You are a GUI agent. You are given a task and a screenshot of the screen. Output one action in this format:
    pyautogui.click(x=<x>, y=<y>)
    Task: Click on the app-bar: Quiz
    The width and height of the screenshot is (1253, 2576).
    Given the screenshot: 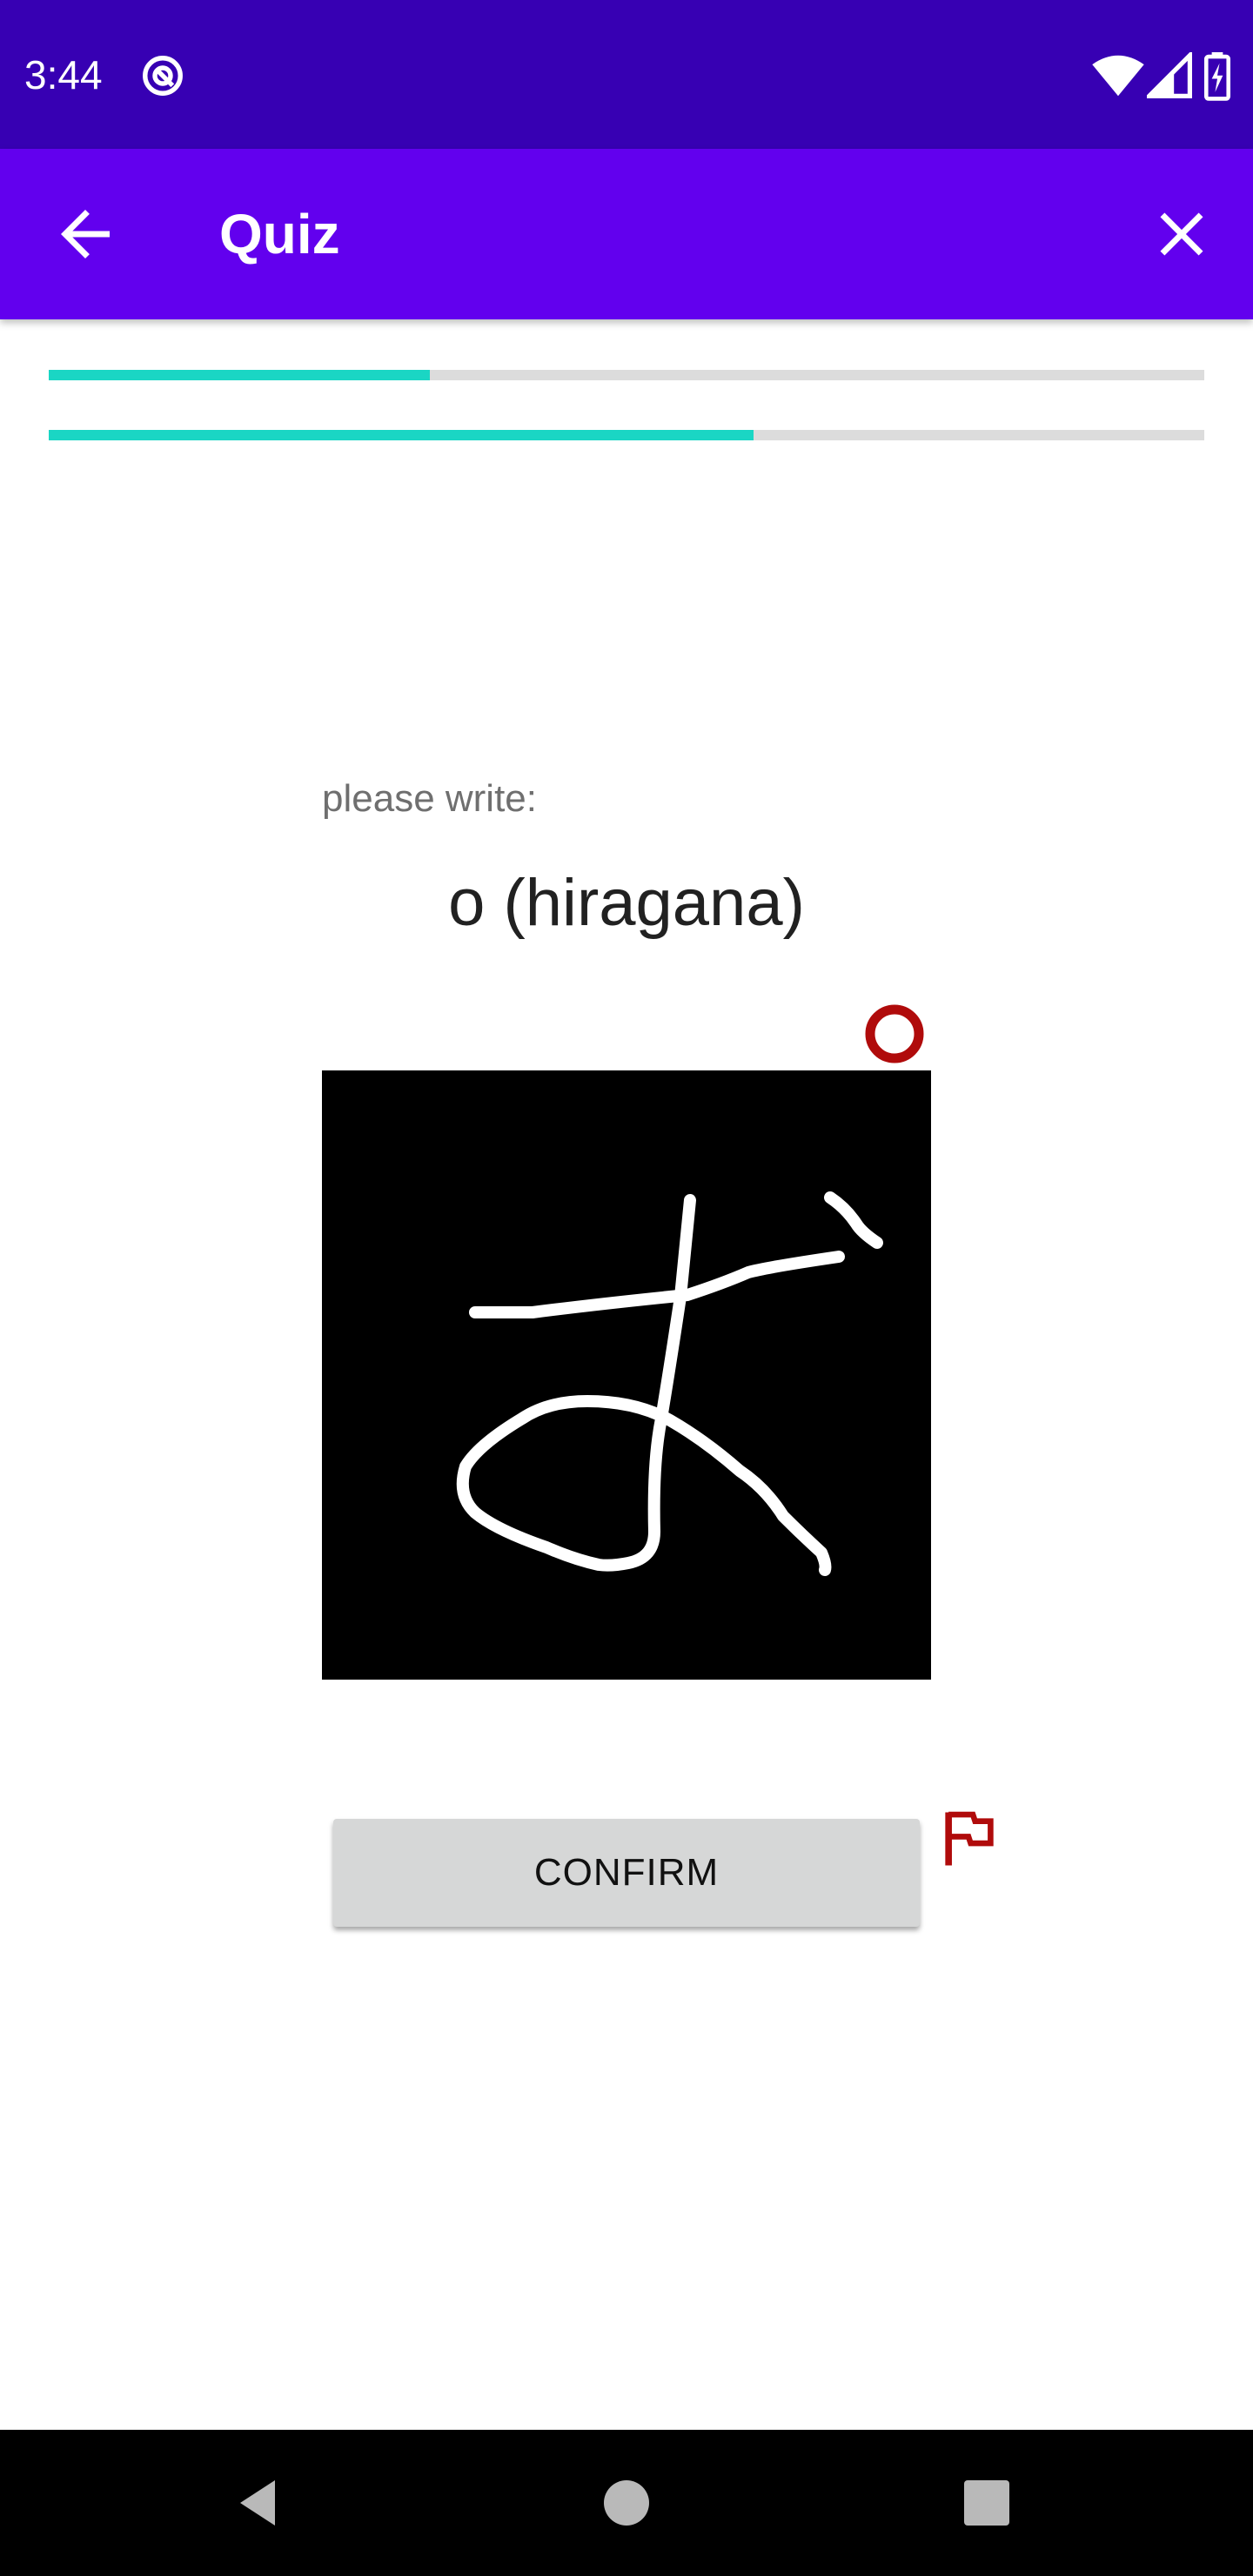 What is the action you would take?
    pyautogui.click(x=626, y=234)
    